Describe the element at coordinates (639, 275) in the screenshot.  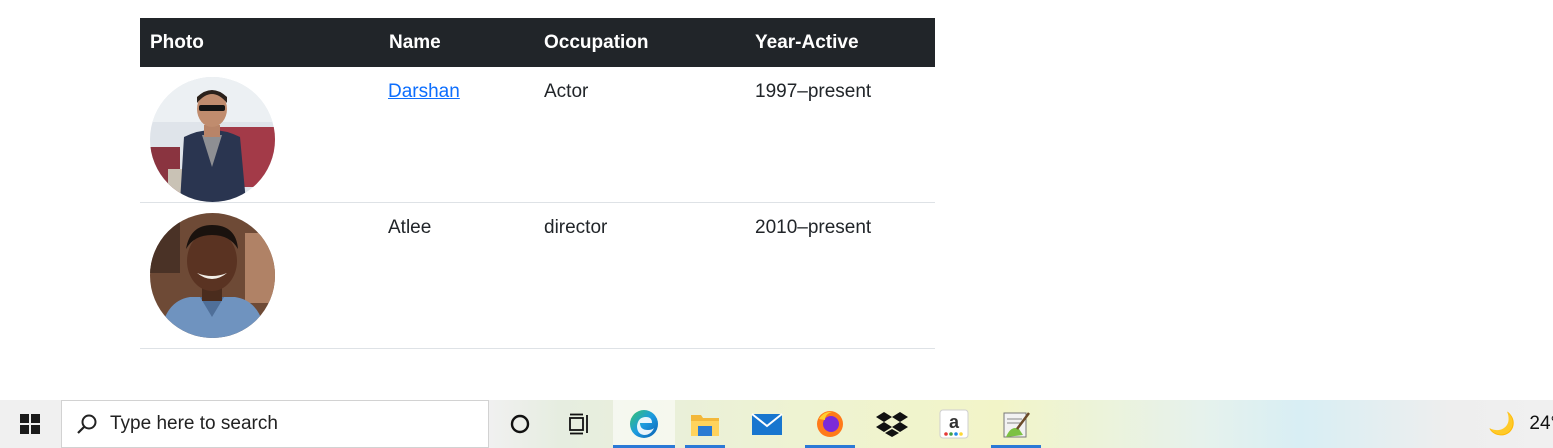
I see `occupation-cell: director` at that location.